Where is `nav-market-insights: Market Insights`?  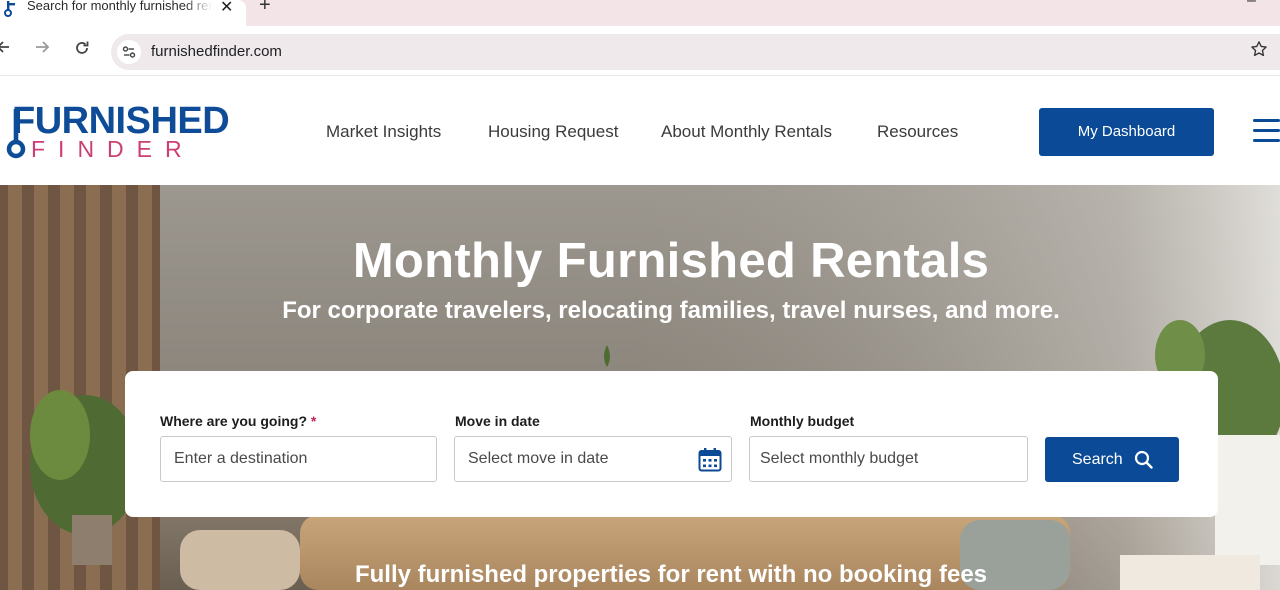
nav-market-insights: Market Insights is located at coordinates (383, 132).